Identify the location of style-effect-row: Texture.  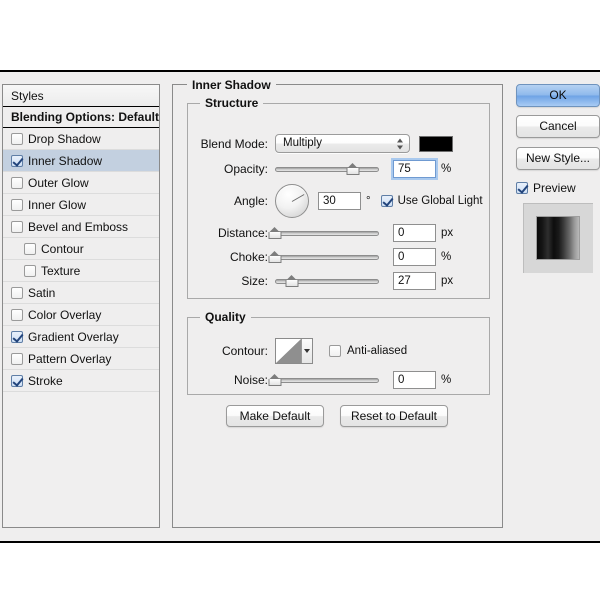
(81, 271).